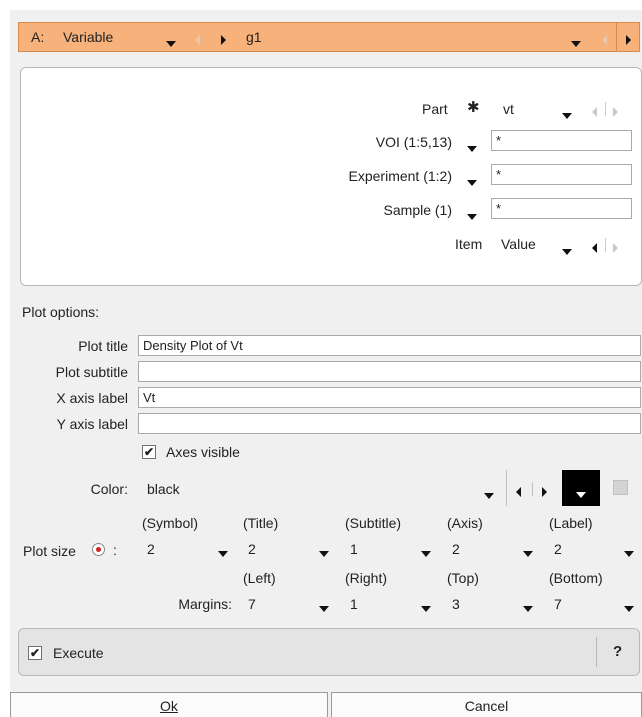  I want to click on item-prev-button, so click(594, 248).